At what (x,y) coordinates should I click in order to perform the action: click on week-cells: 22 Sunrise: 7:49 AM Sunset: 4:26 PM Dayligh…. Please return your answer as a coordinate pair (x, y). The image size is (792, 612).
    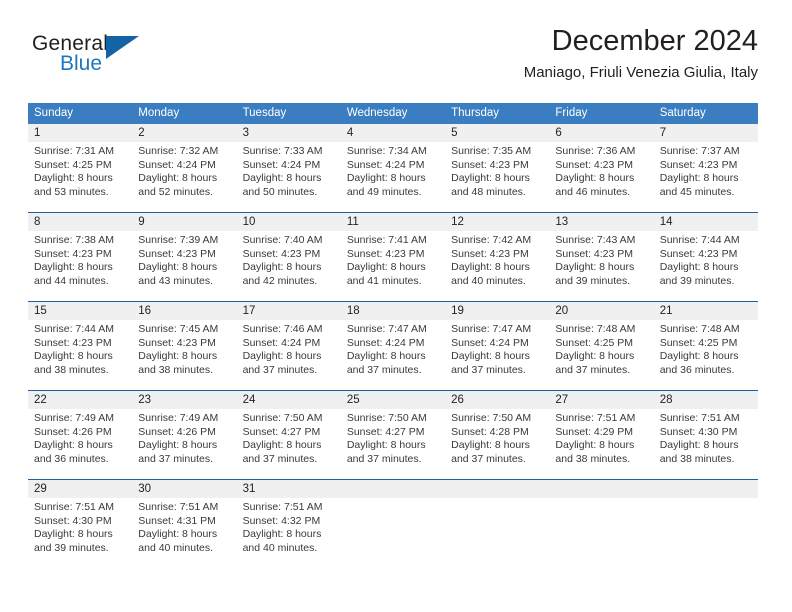
    Looking at the image, I should click on (393, 435).